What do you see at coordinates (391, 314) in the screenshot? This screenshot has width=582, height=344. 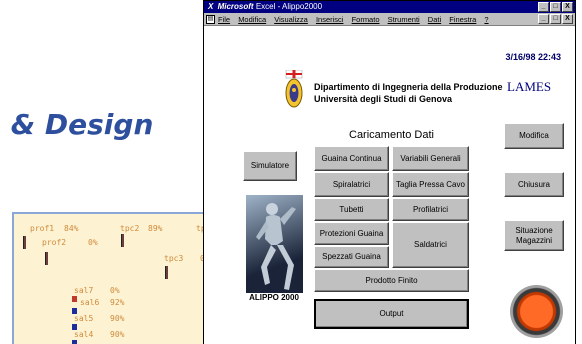 I see `output-button: Output` at bounding box center [391, 314].